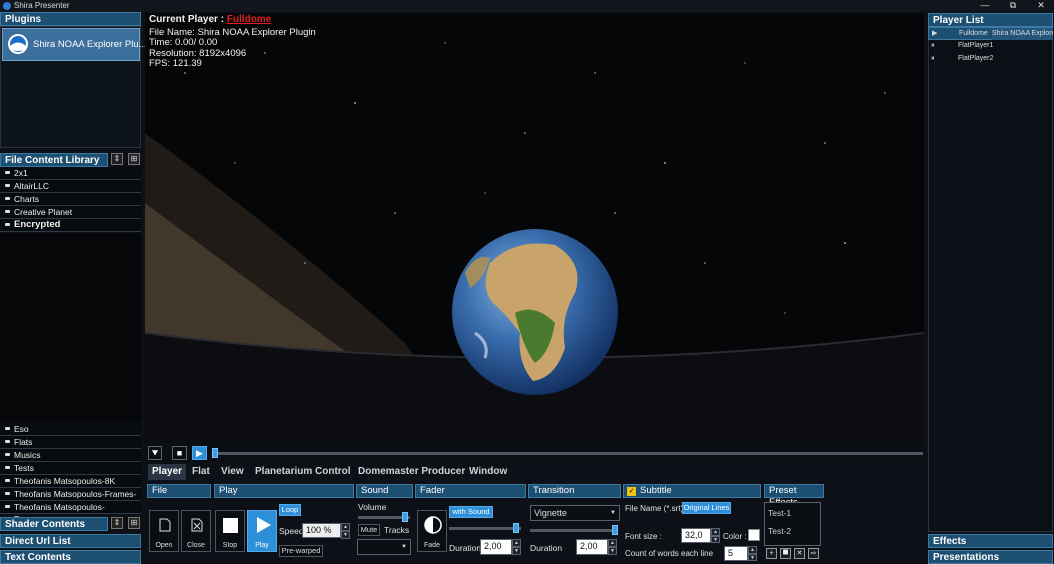 Image resolution: width=1054 pixels, height=564 pixels. I want to click on subtitle-group-header: ✓ Subtitle, so click(692, 491).